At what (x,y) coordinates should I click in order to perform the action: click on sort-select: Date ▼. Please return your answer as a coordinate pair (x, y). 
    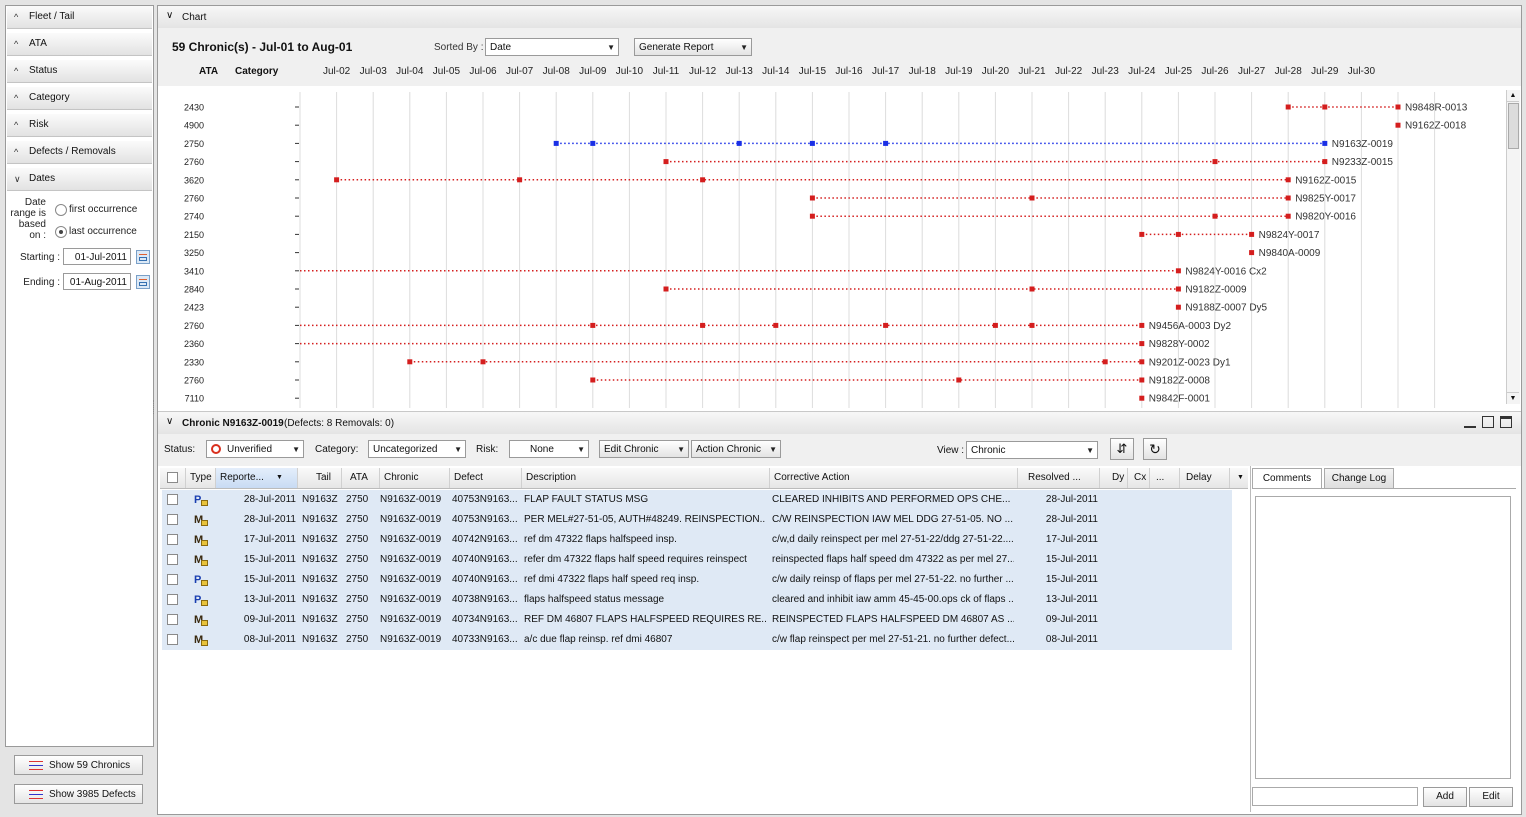
    Looking at the image, I should click on (552, 47).